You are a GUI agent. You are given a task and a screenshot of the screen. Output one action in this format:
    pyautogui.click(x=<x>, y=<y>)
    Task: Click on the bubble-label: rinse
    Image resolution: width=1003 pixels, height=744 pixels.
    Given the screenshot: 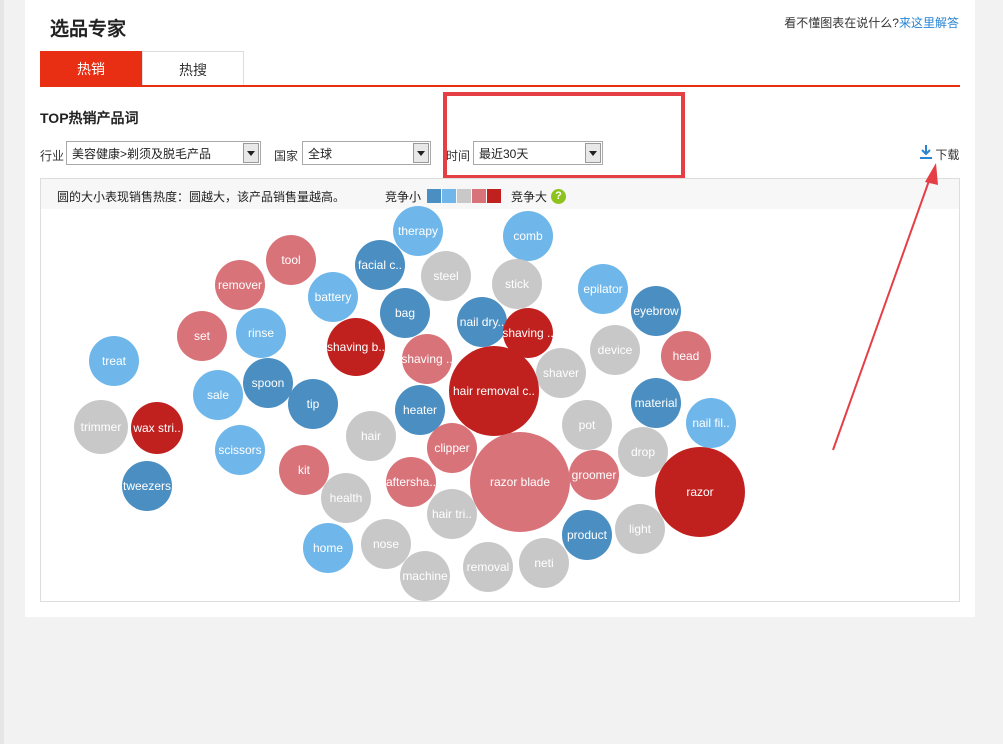 What is the action you would take?
    pyautogui.click(x=261, y=333)
    